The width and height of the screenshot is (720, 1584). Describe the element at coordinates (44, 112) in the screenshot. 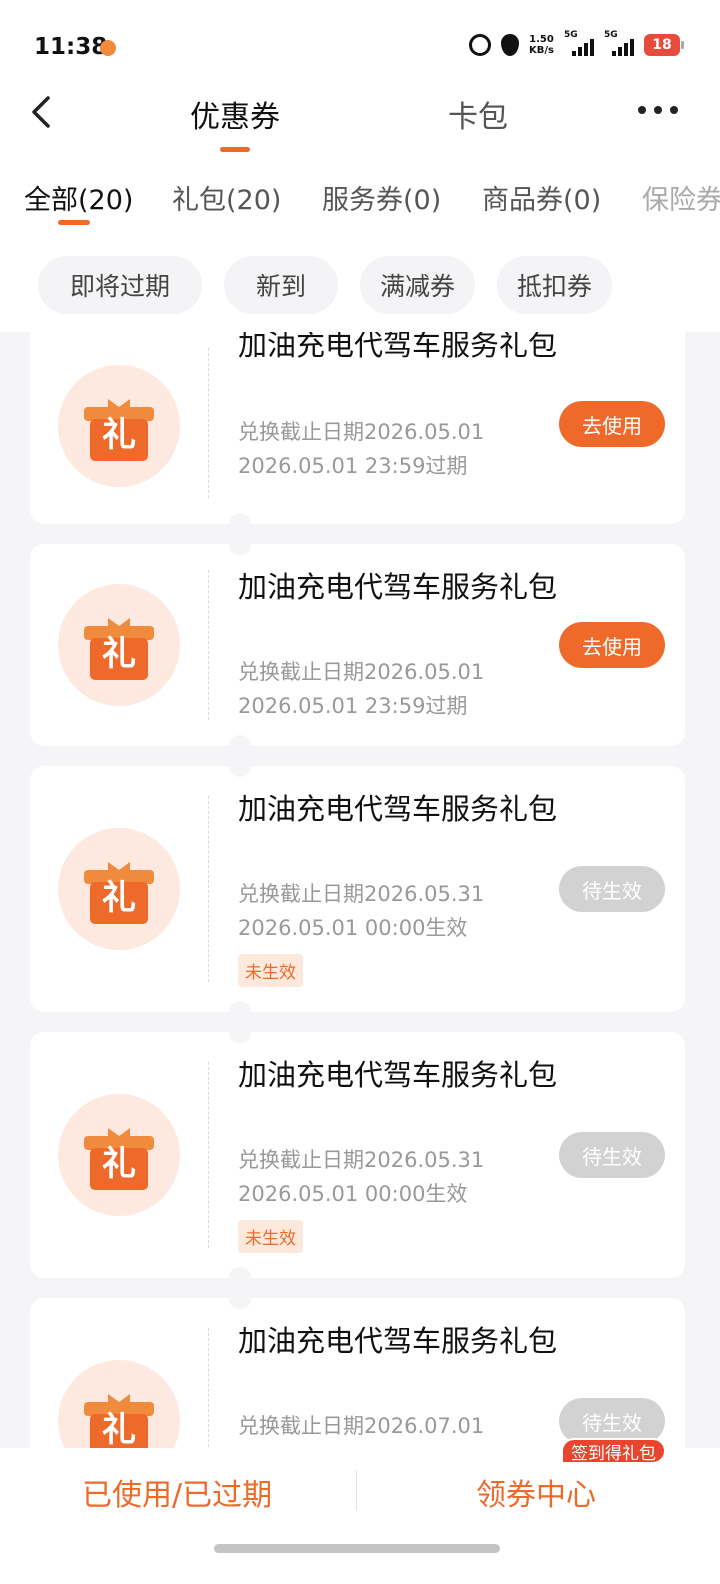

I see `back-arrow-icon` at that location.